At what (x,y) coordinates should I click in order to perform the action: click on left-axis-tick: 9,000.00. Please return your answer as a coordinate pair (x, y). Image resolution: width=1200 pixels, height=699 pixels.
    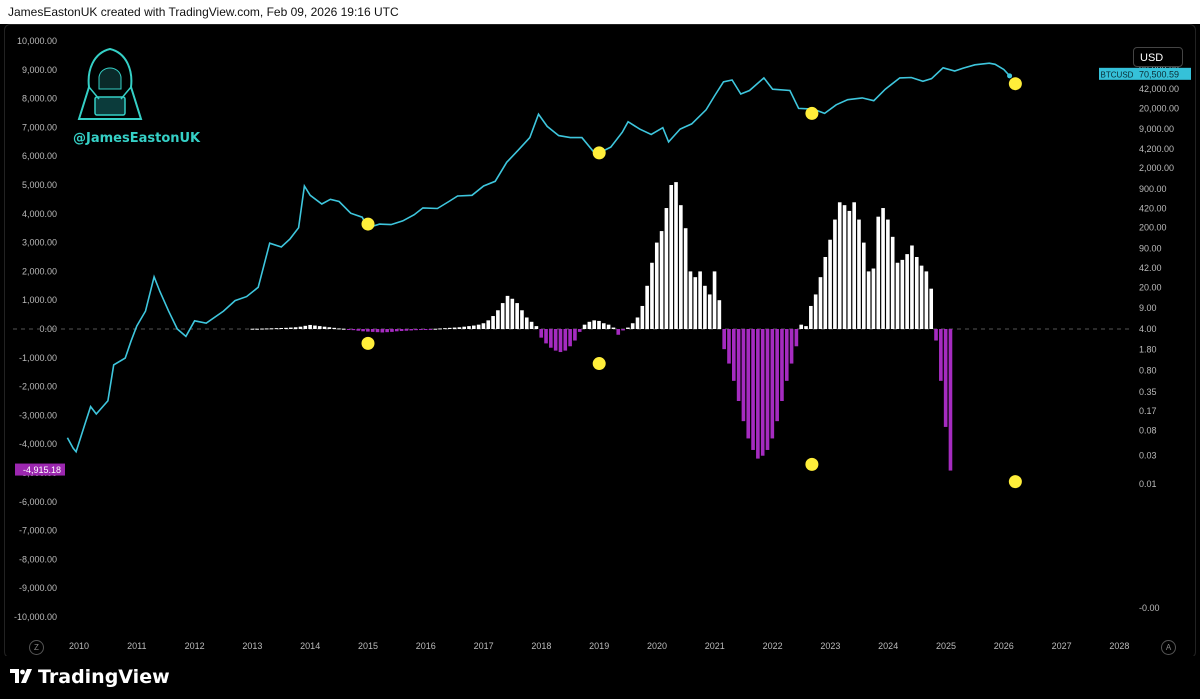
    Looking at the image, I should click on (39, 70).